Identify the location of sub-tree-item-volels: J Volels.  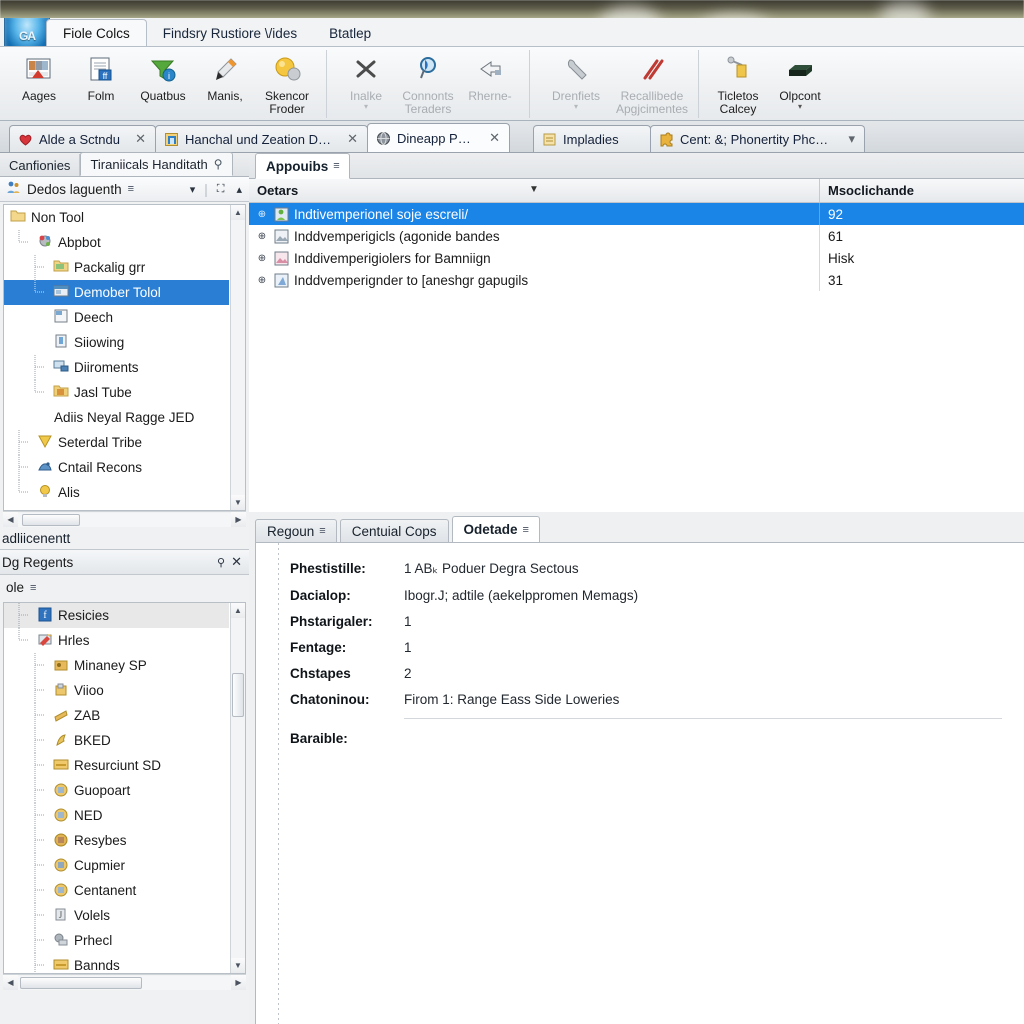
(116, 915).